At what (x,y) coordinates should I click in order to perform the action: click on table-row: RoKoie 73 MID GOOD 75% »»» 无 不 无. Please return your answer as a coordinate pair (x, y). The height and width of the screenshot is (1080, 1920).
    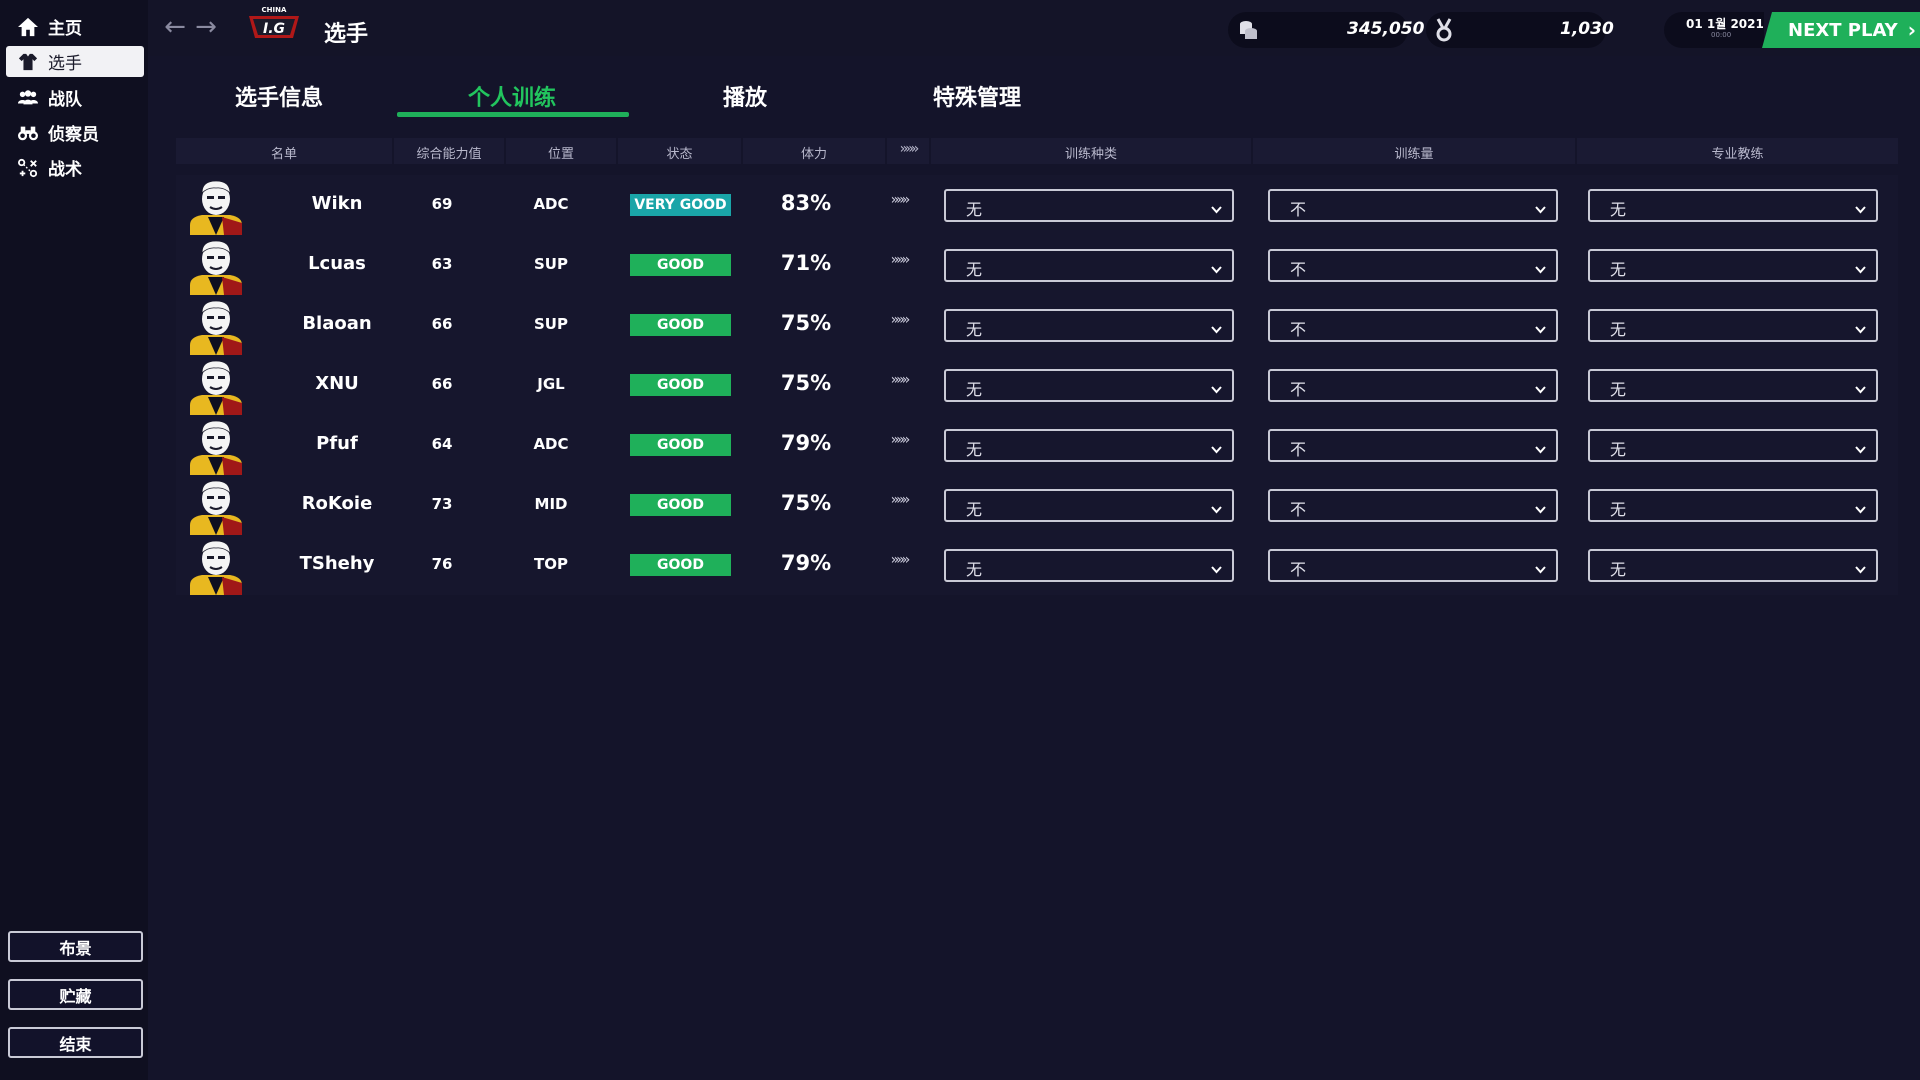
    Looking at the image, I should click on (1037, 507).